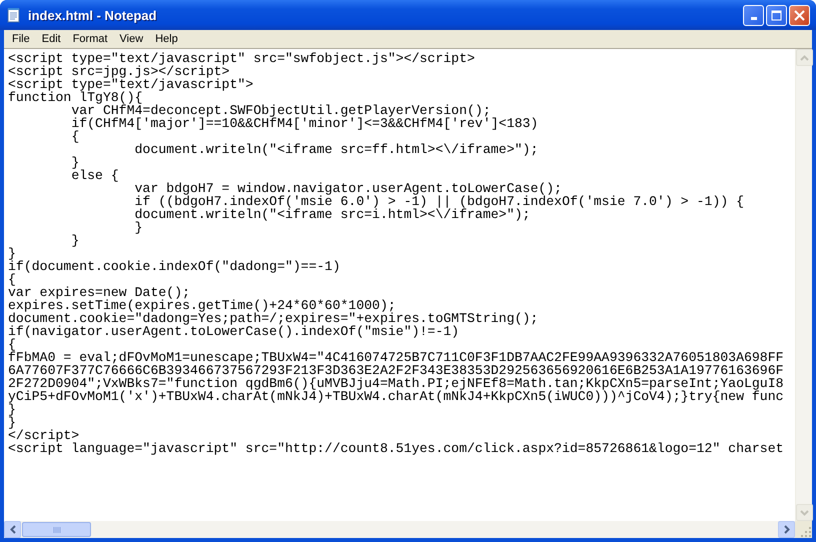 The image size is (816, 542). What do you see at coordinates (348, 188) in the screenshot?
I see `code-line: var bdgoH7 = window.navigator.userAgent.toLowerCase();` at bounding box center [348, 188].